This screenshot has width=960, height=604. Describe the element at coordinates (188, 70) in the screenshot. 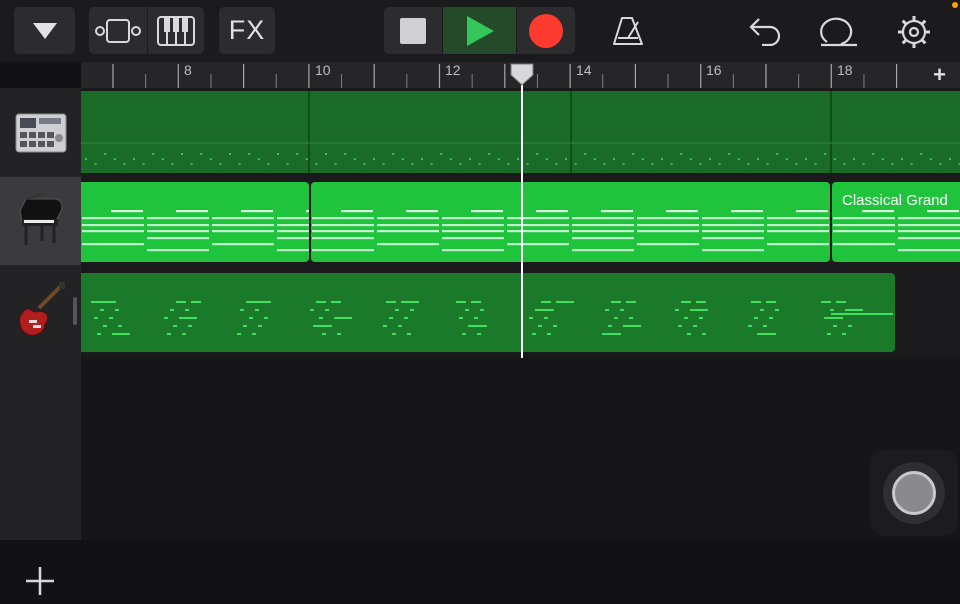

I see `bar-label: 8` at that location.